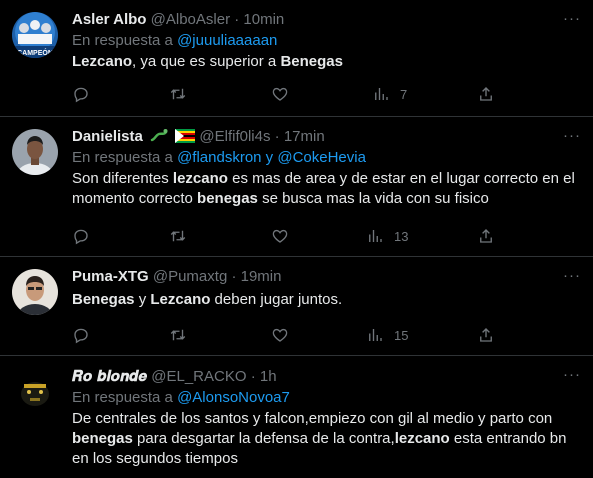 This screenshot has width=593, height=478. Describe the element at coordinates (304, 136) in the screenshot. I see `timestamp: 17min` at that location.